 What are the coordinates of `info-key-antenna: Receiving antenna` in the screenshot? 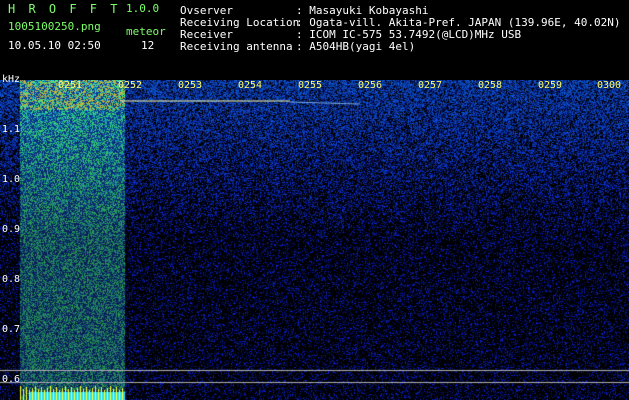 It's located at (236, 46).